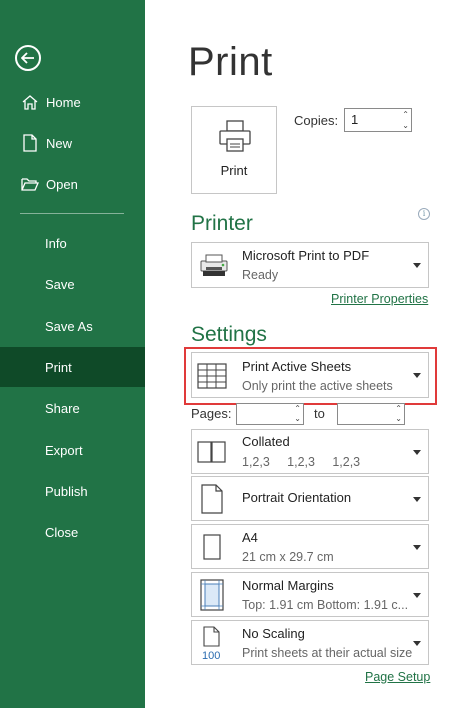 Image resolution: width=474 pixels, height=708 pixels. I want to click on highlight-box, so click(310, 376).